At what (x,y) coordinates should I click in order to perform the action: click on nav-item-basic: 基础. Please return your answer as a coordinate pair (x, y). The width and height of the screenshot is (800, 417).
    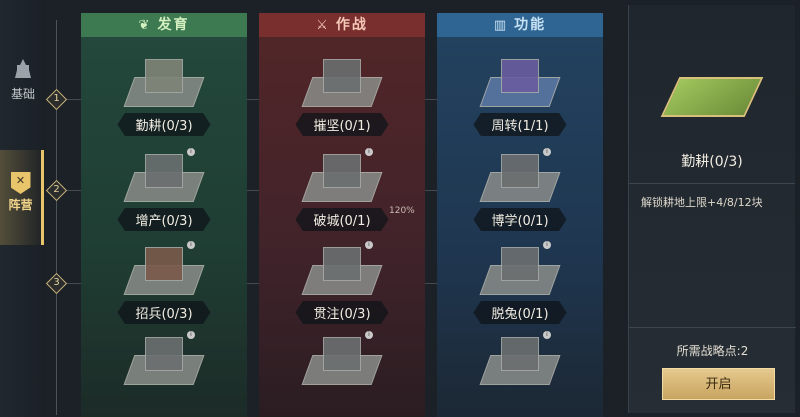
    Looking at the image, I should click on (23, 80).